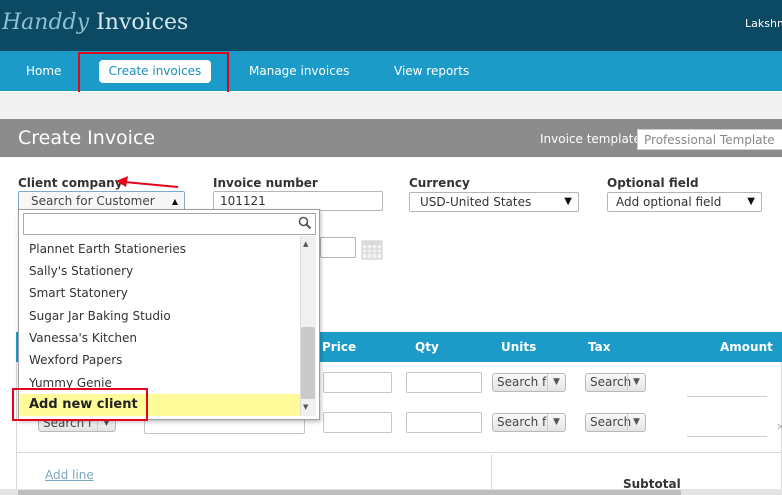 The width and height of the screenshot is (782, 495). I want to click on scroll-down-icon: ▼, so click(305, 407).